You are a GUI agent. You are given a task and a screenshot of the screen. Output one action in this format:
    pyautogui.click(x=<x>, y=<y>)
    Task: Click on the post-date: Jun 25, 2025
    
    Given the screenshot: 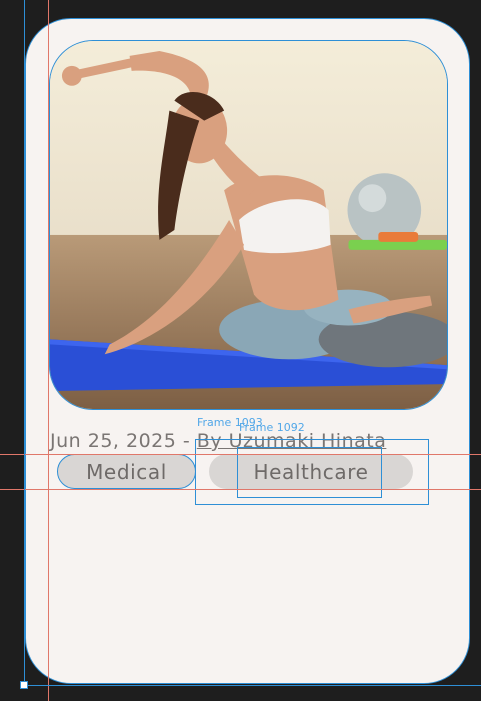 What is the action you would take?
    pyautogui.click(x=113, y=441)
    